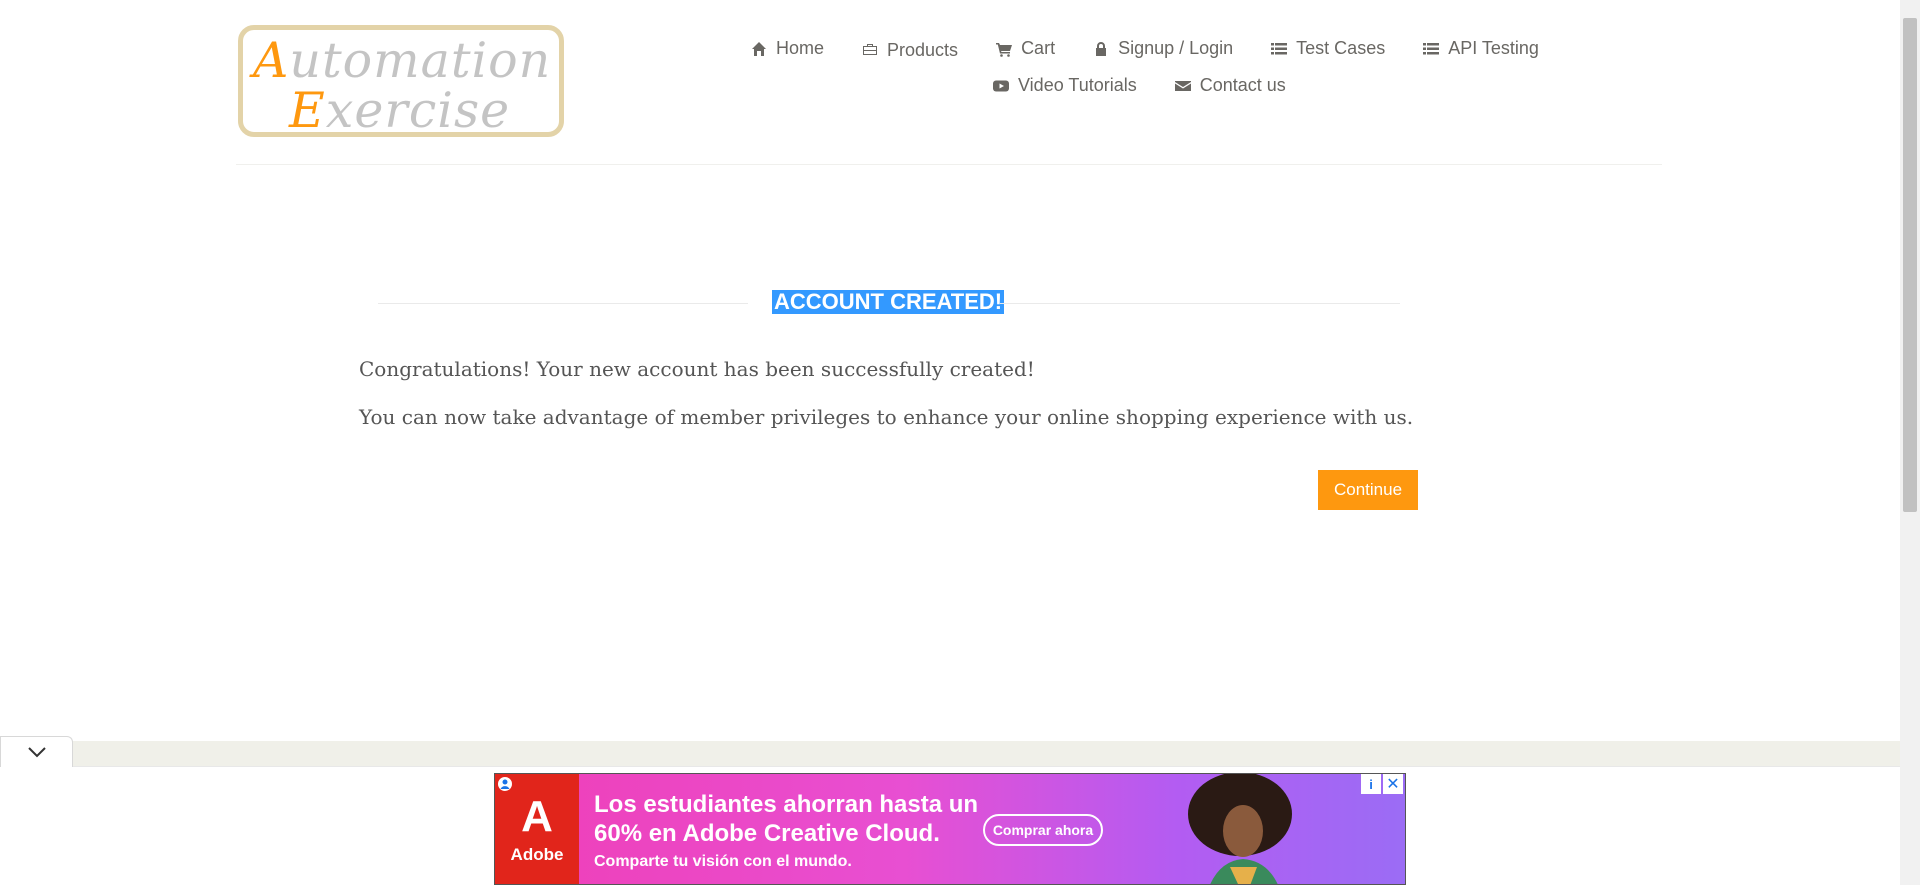 This screenshot has height=886, width=1920. What do you see at coordinates (1242, 85) in the screenshot?
I see `nav-contact-us-label: Contact us` at bounding box center [1242, 85].